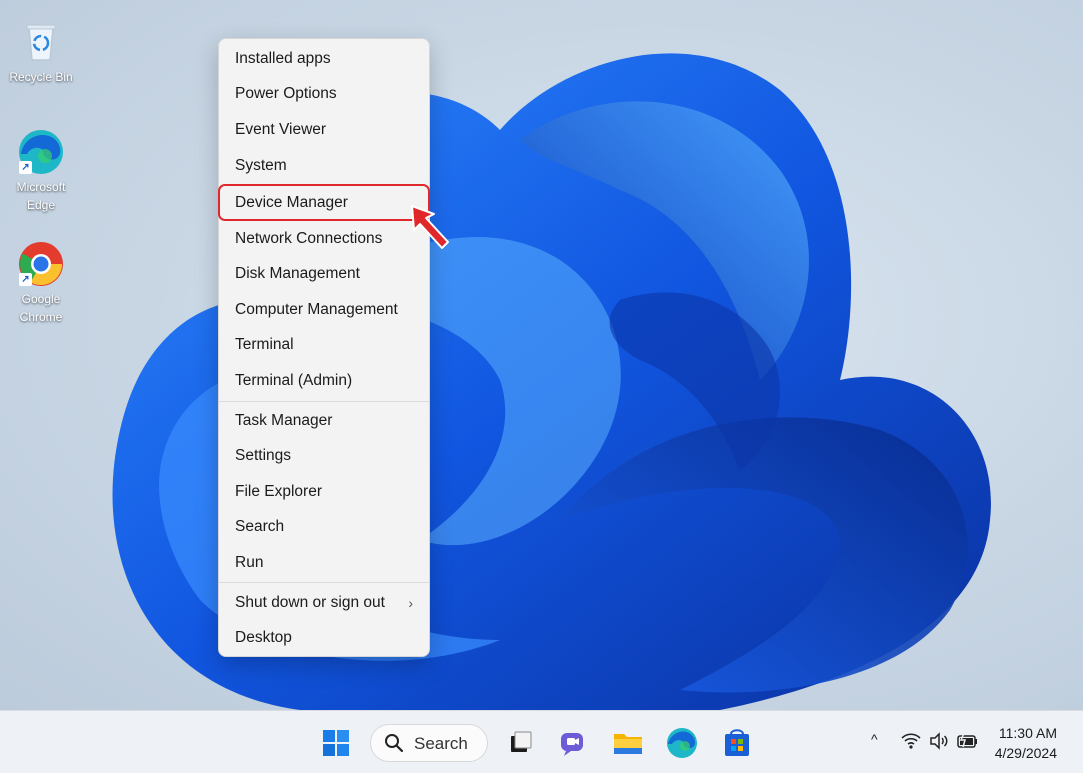  I want to click on file-explorer-button, so click(628, 743).